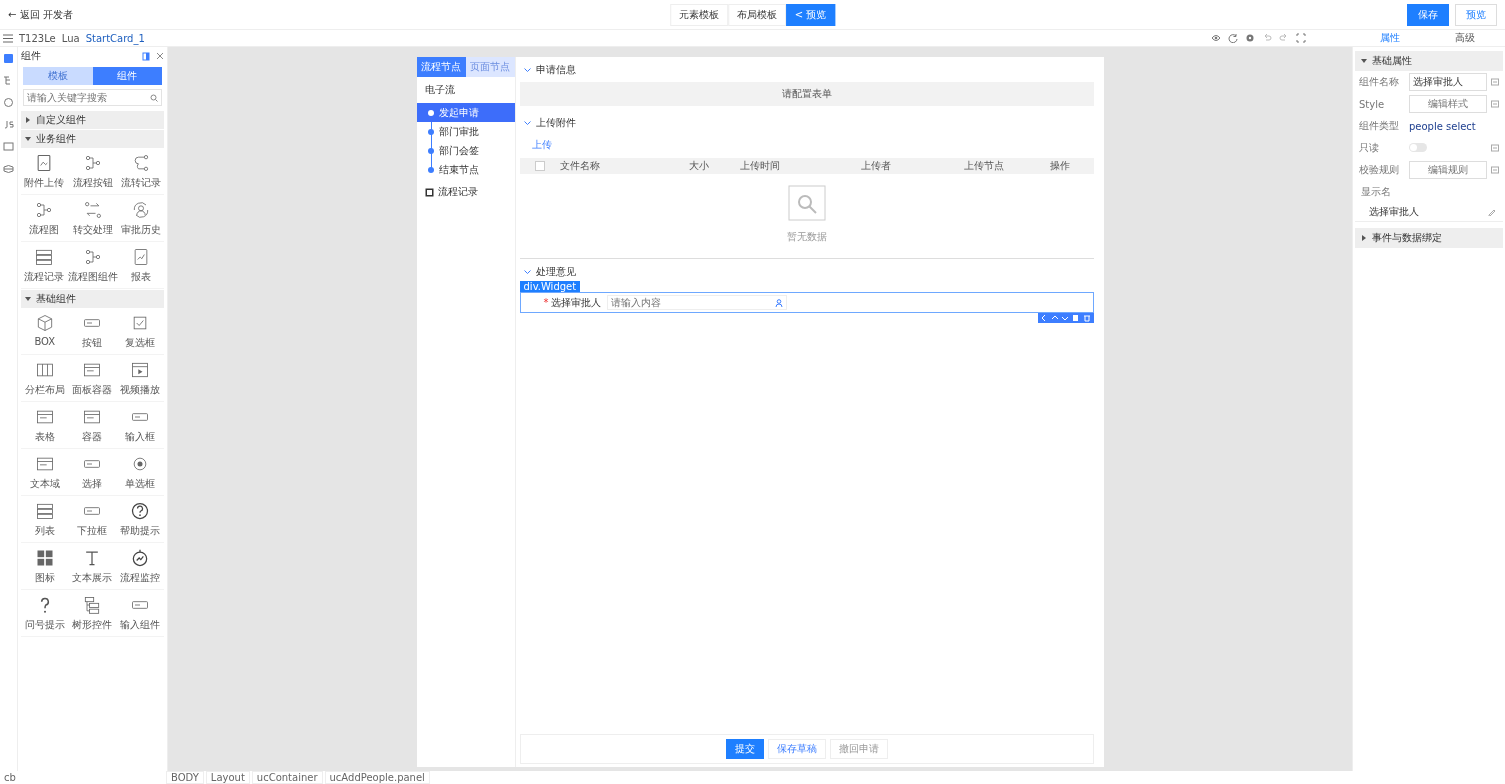 Image resolution: width=1505 pixels, height=784 pixels. What do you see at coordinates (92, 425) in the screenshot?
I see `component-item: 容器` at bounding box center [92, 425].